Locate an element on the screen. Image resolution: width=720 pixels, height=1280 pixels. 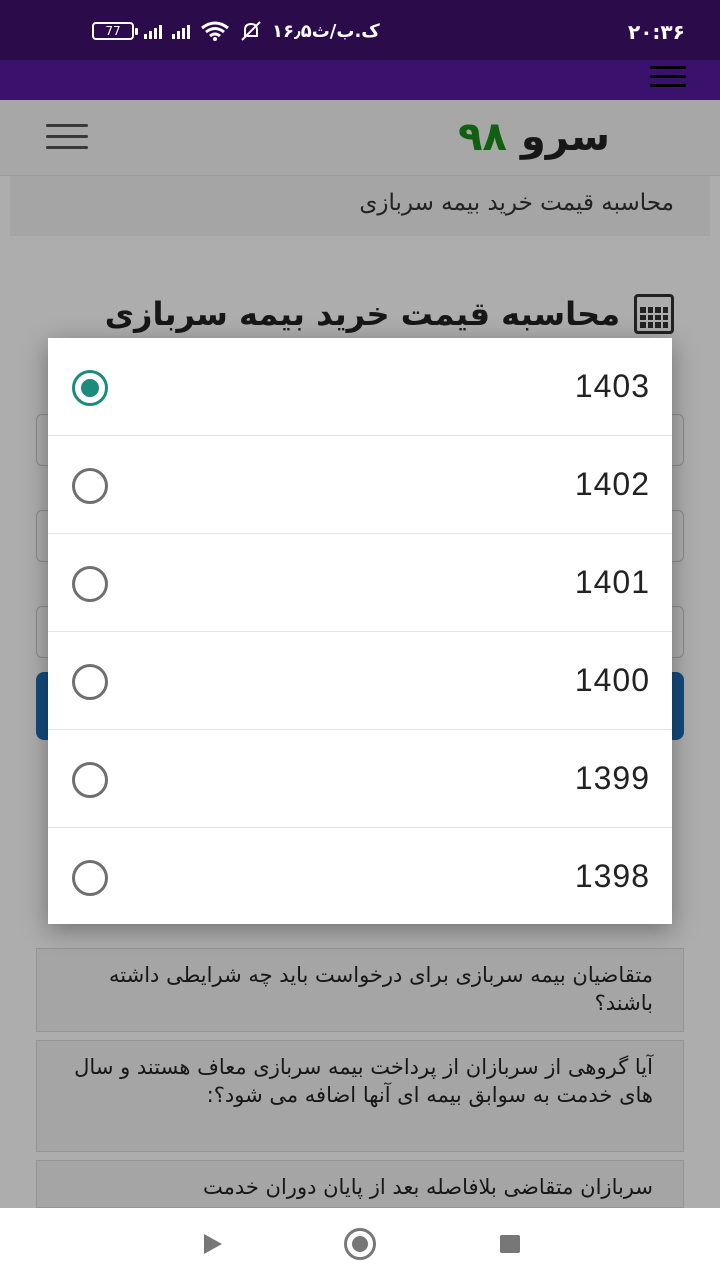
home-icon is located at coordinates (360, 1244).